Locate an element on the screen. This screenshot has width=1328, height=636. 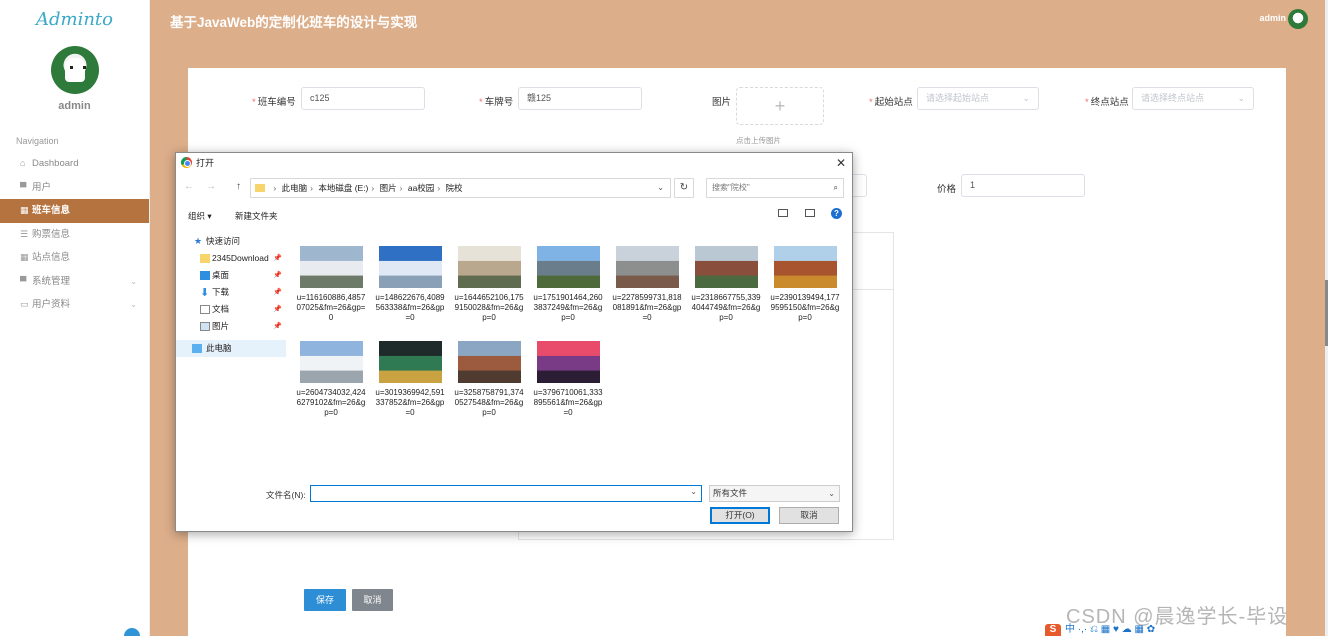
file-name: u=2278599731,818081891&fm=26&gp=0 is located at coordinates (647, 307).